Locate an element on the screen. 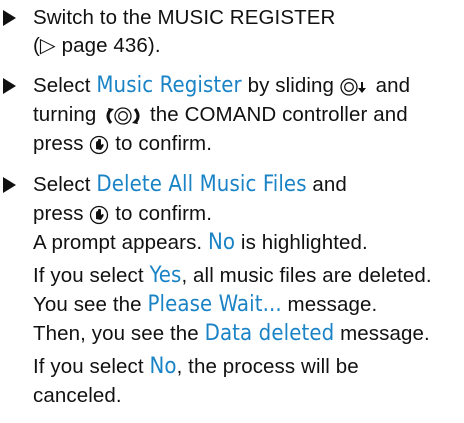 The image size is (464, 423). step-1-line-1: Switch to the MUSIC REGISTER is located at coordinates (184, 17).